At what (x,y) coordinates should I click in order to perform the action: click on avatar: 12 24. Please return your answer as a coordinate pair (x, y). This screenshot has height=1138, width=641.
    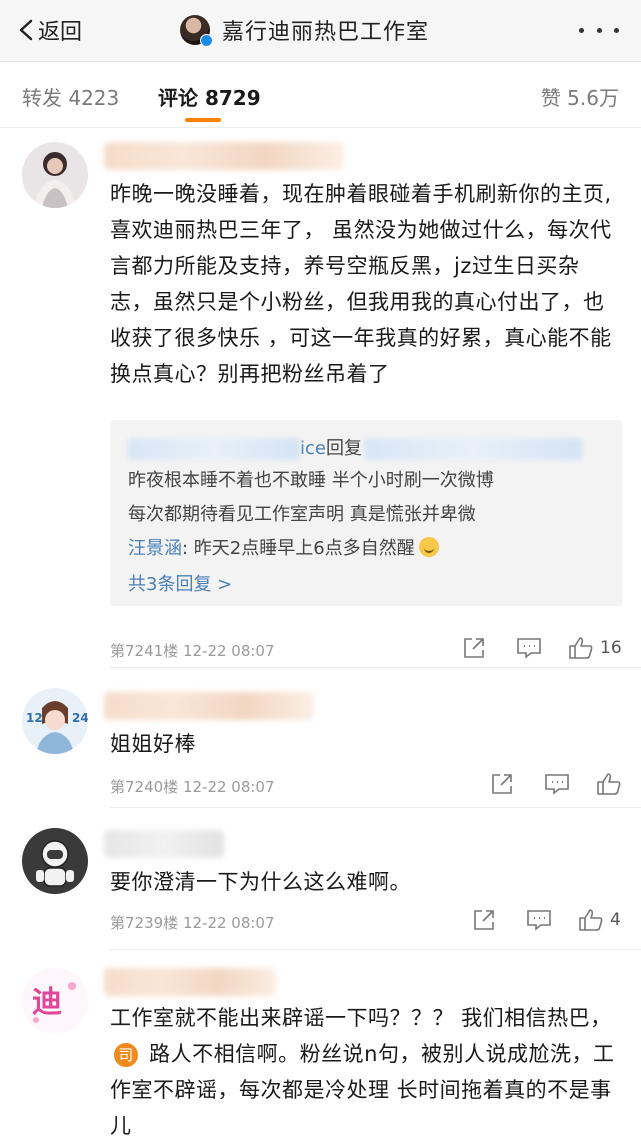
    Looking at the image, I should click on (55, 721).